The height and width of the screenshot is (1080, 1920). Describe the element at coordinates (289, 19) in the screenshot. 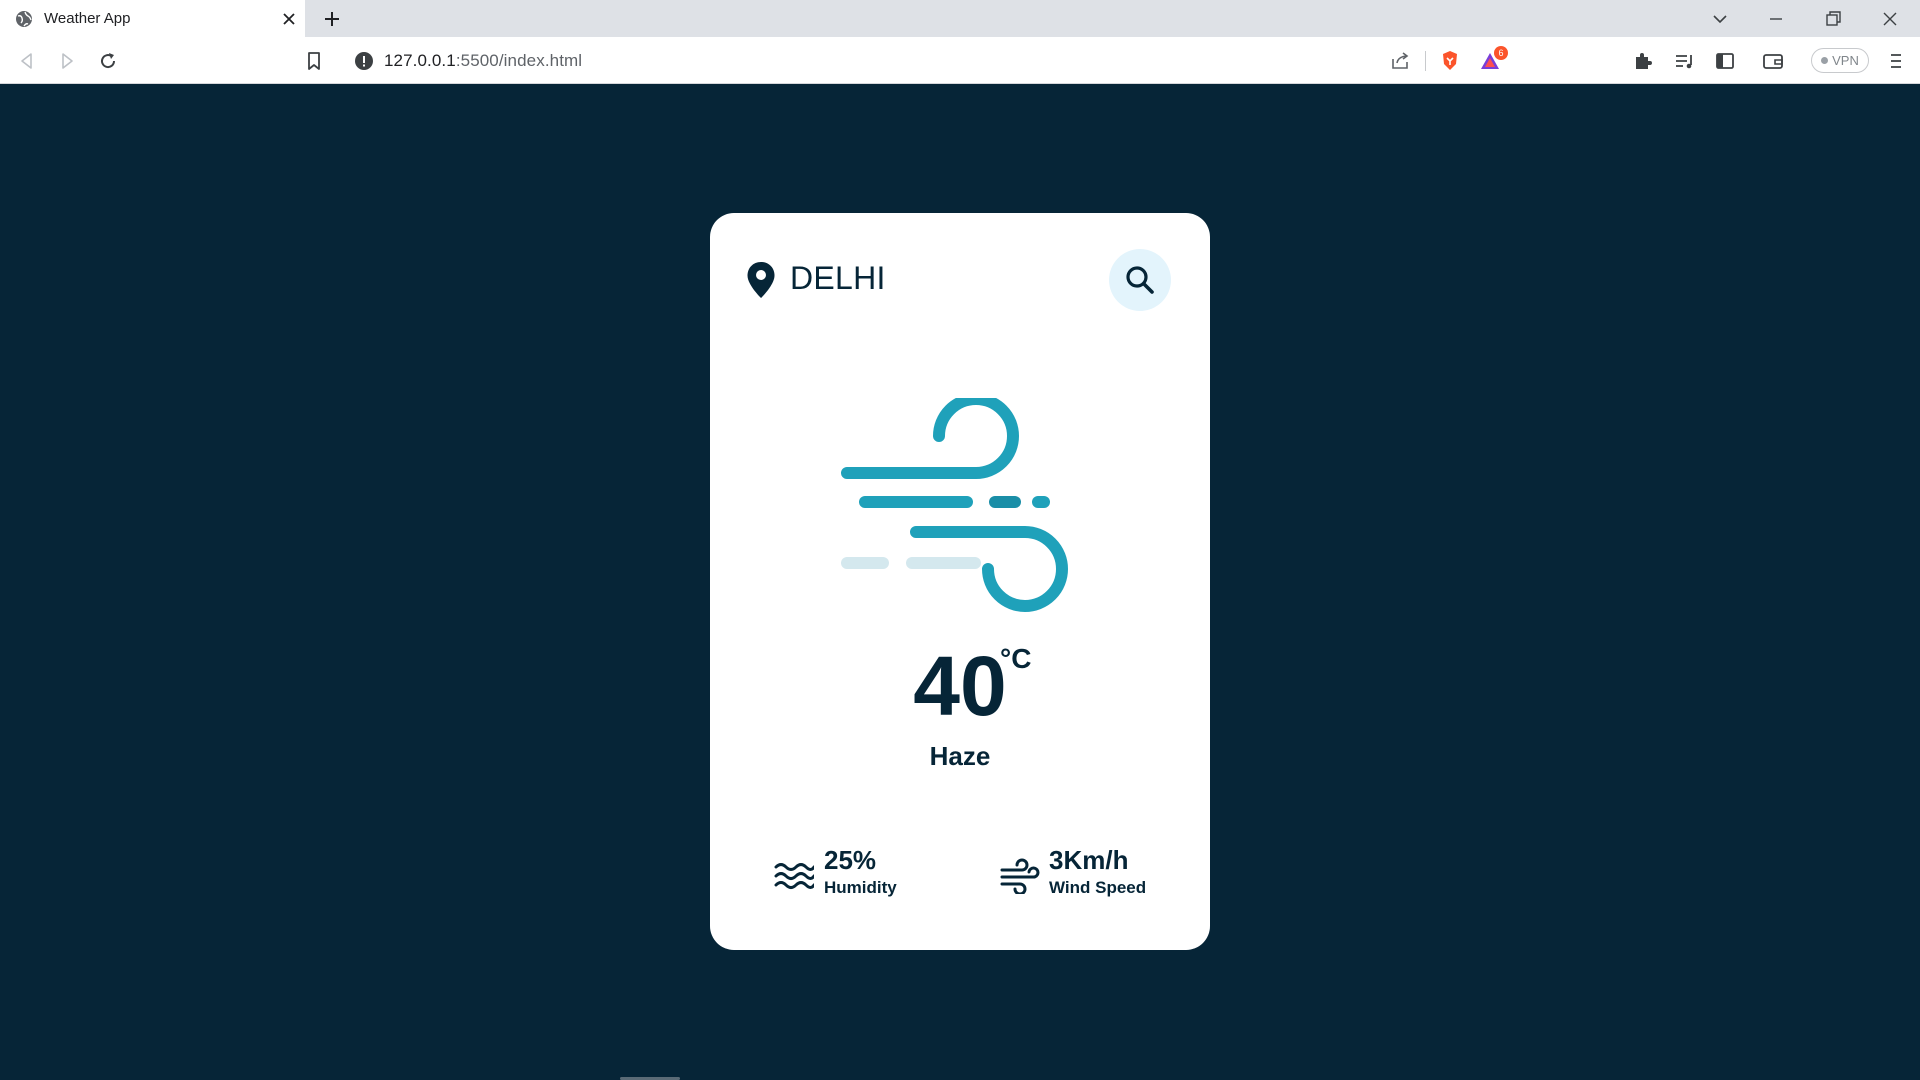

I see `tab-close-icon` at that location.